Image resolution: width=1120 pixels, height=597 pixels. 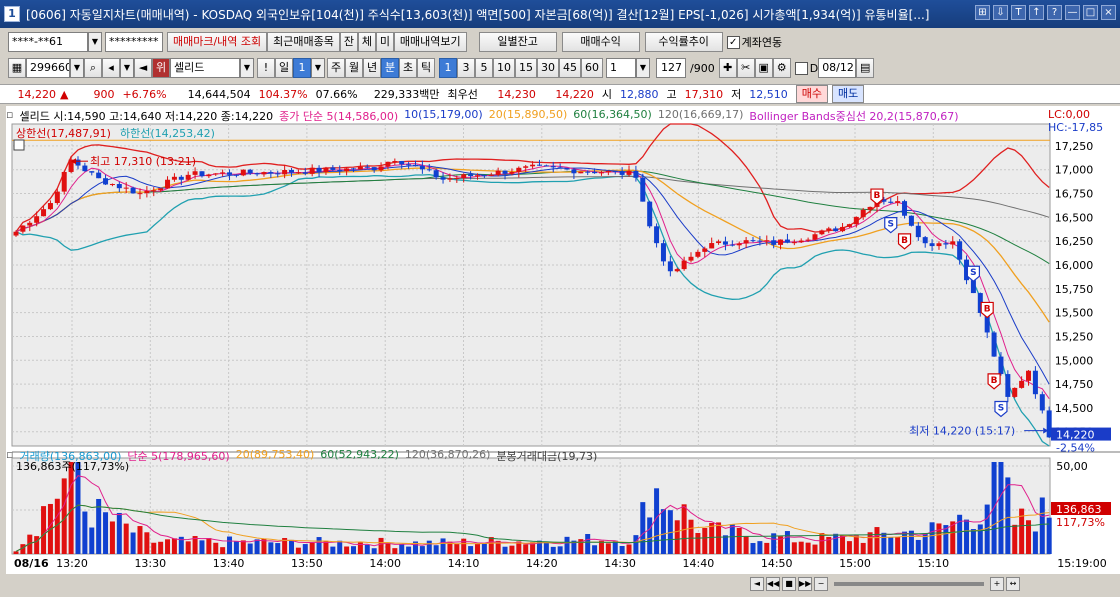 What do you see at coordinates (111, 68) in the screenshot?
I see `speaker-icon: ◂` at bounding box center [111, 68].